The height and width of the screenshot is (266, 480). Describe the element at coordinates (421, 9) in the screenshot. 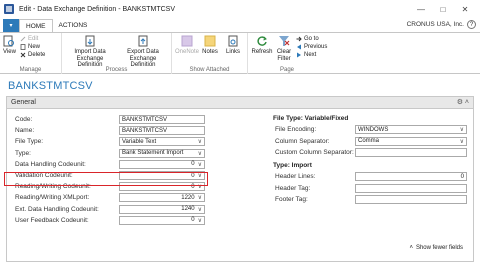

I see `minimize-button: —` at that location.